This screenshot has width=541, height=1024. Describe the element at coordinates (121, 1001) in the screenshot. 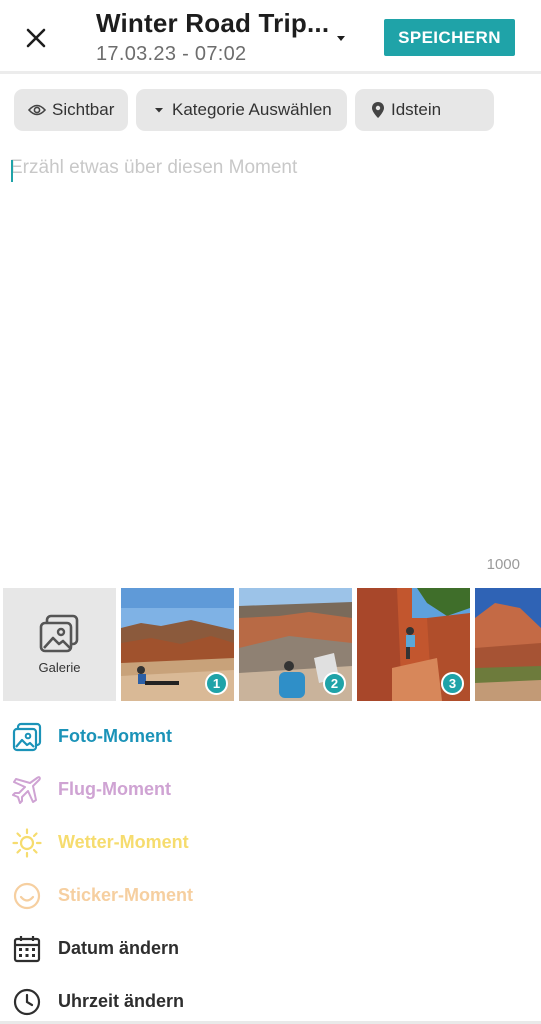

I see `menu-item-label: Uhrzeit ändern` at that location.